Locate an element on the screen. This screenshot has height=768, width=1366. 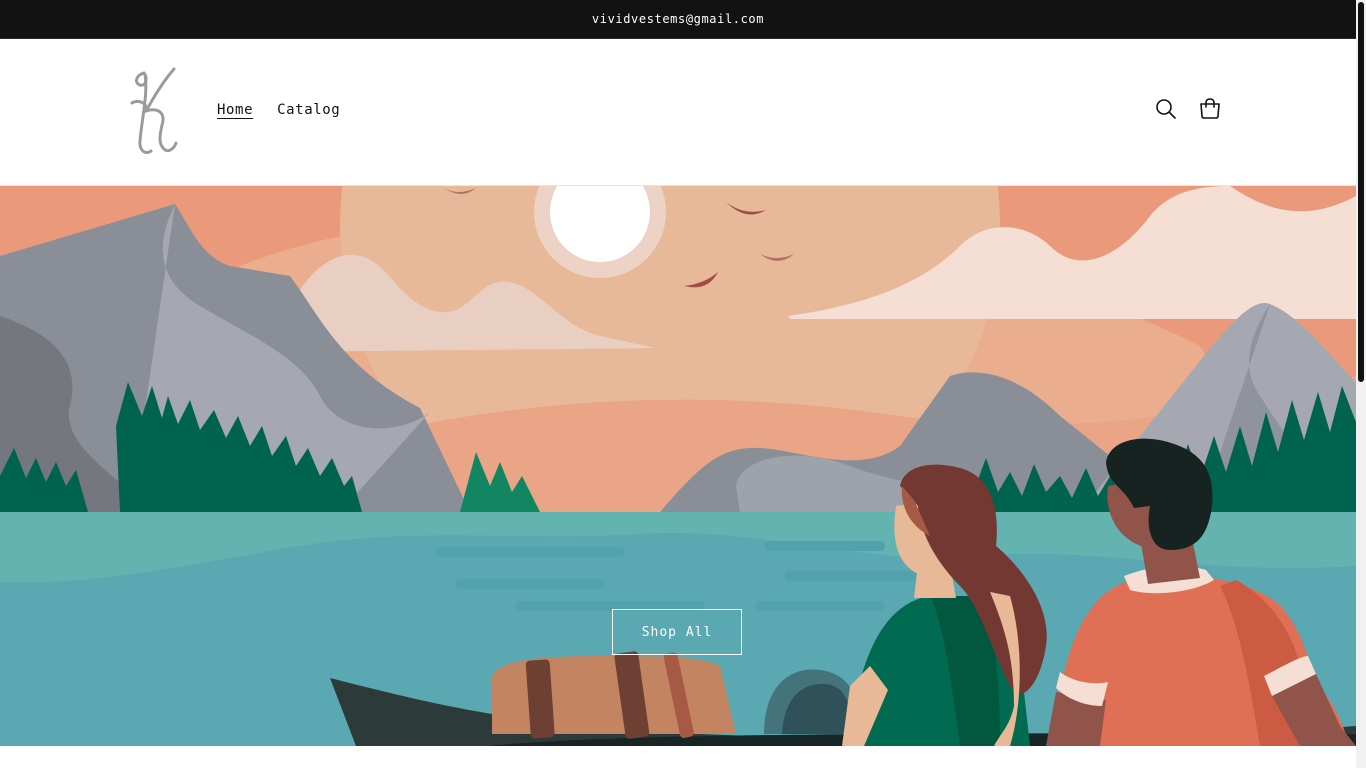
announcement-text: vividvestems@gmail.com is located at coordinates (678, 19).